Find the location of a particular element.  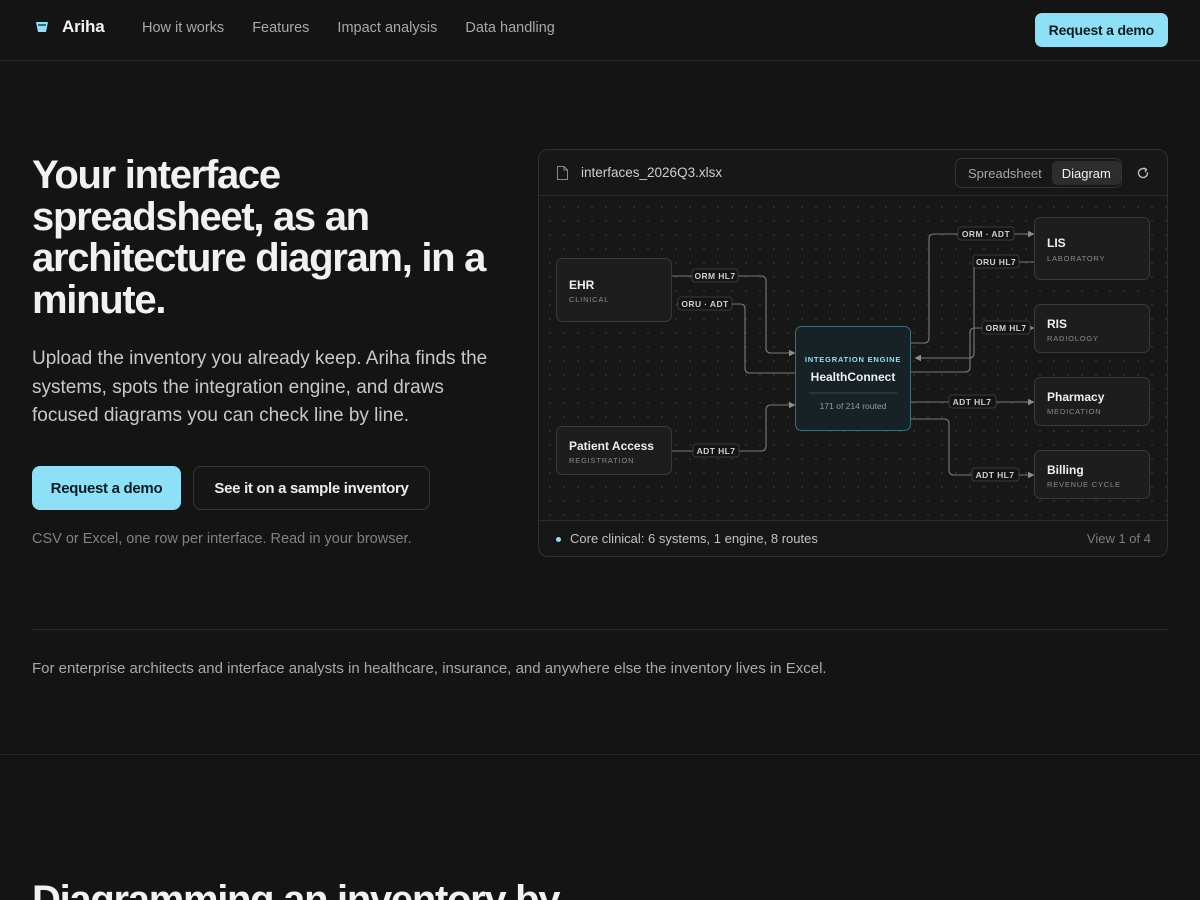

svg-text: REGISTRATION is located at coordinates (601, 460).